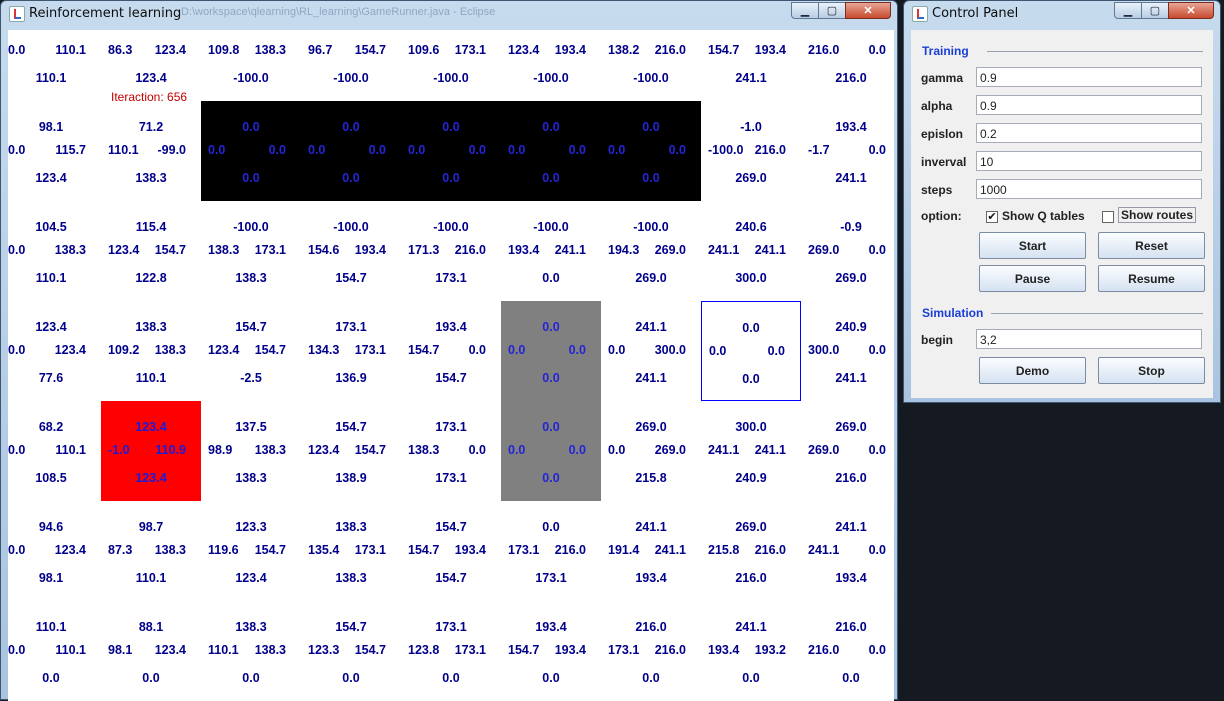  Describe the element at coordinates (651, 351) in the screenshot. I see `grid-cell-normal: 241.1 0.0 300.0 241.1` at that location.